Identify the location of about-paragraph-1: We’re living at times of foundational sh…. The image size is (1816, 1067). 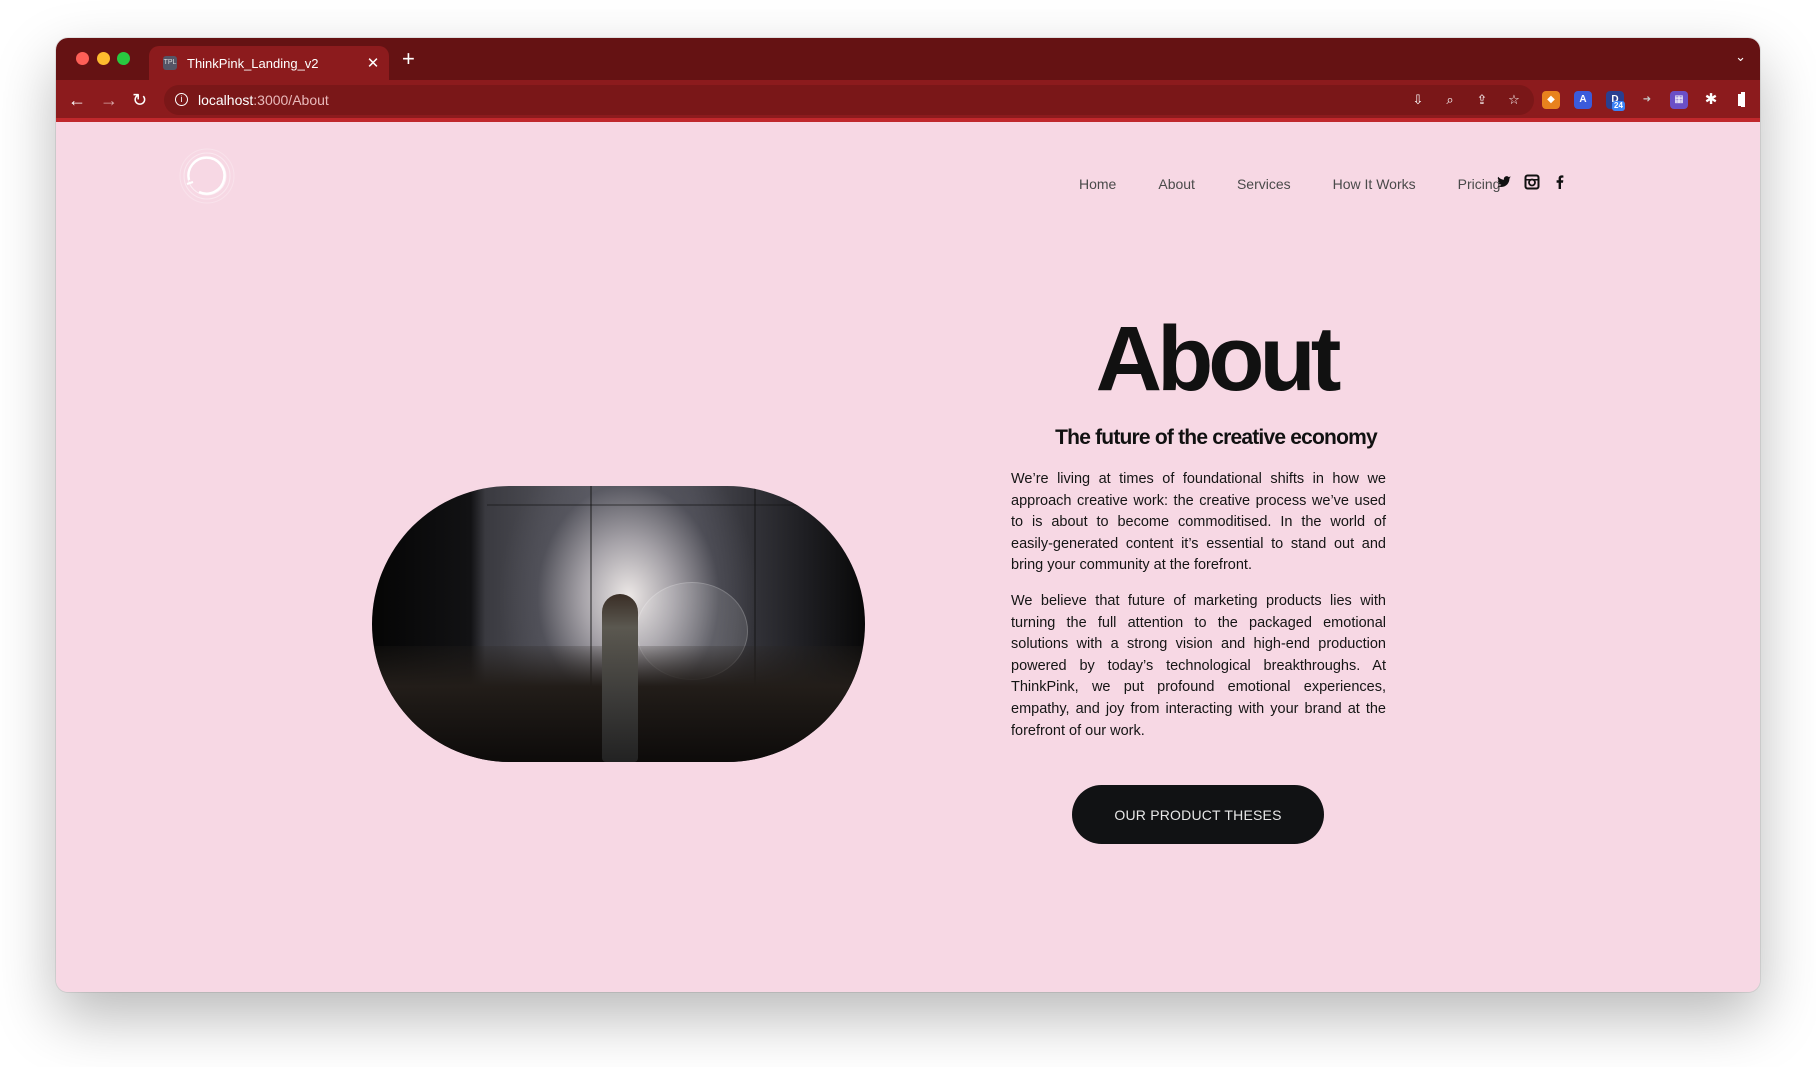
(1198, 522).